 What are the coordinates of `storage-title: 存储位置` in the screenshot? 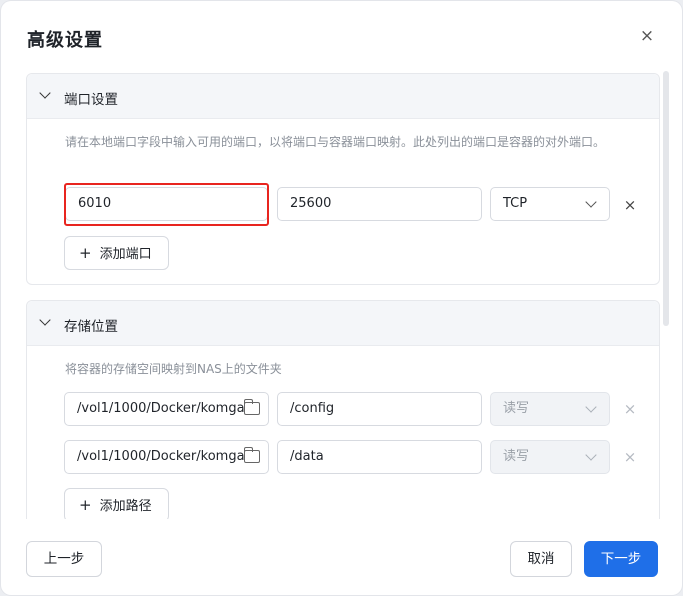 It's located at (91, 327).